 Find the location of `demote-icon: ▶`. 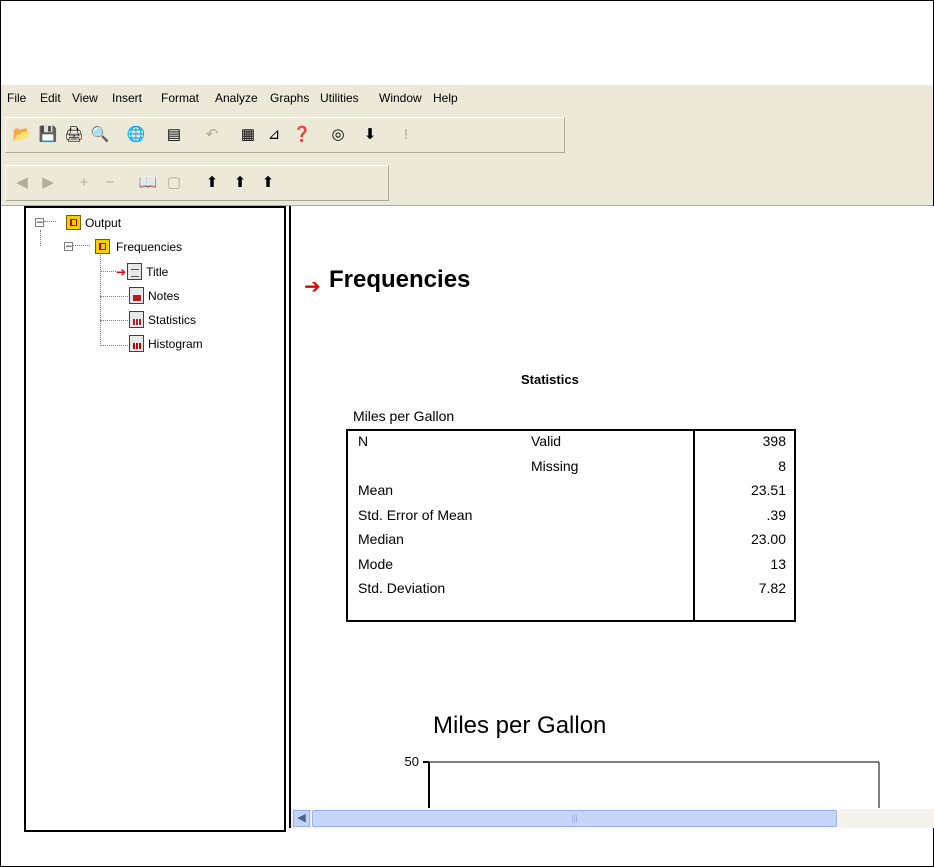

demote-icon: ▶ is located at coordinates (48, 182).